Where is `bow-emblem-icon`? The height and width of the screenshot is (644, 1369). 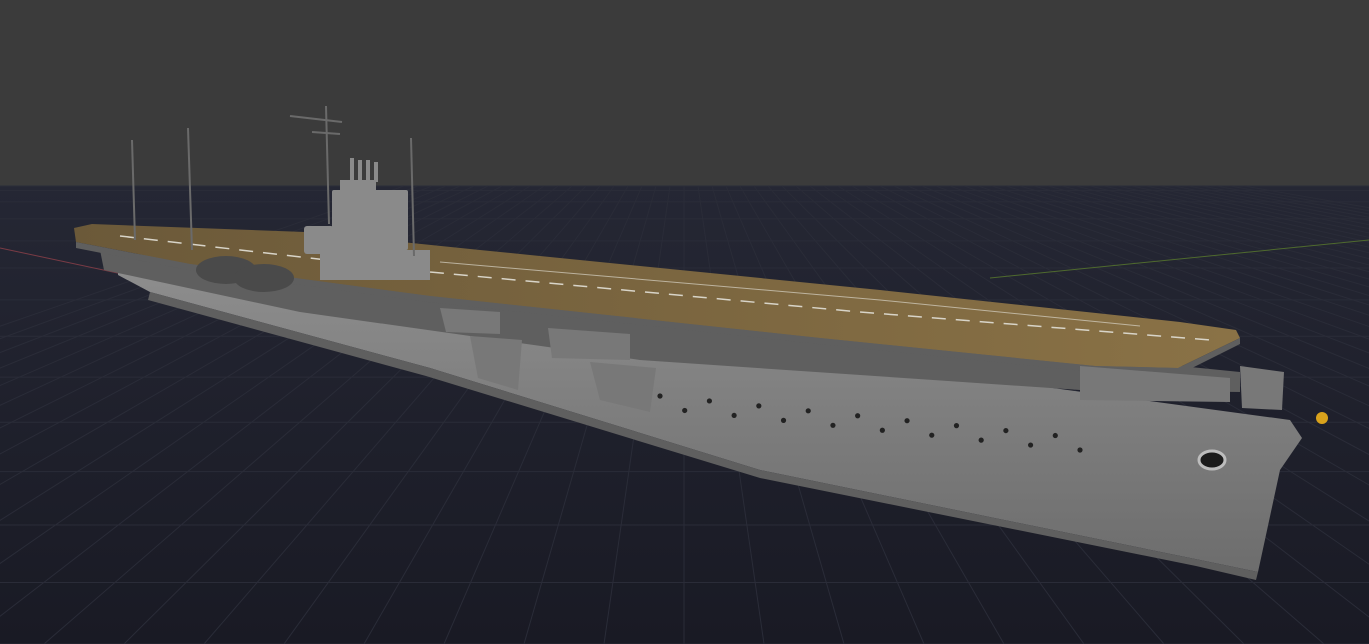 bow-emblem-icon is located at coordinates (1322, 418).